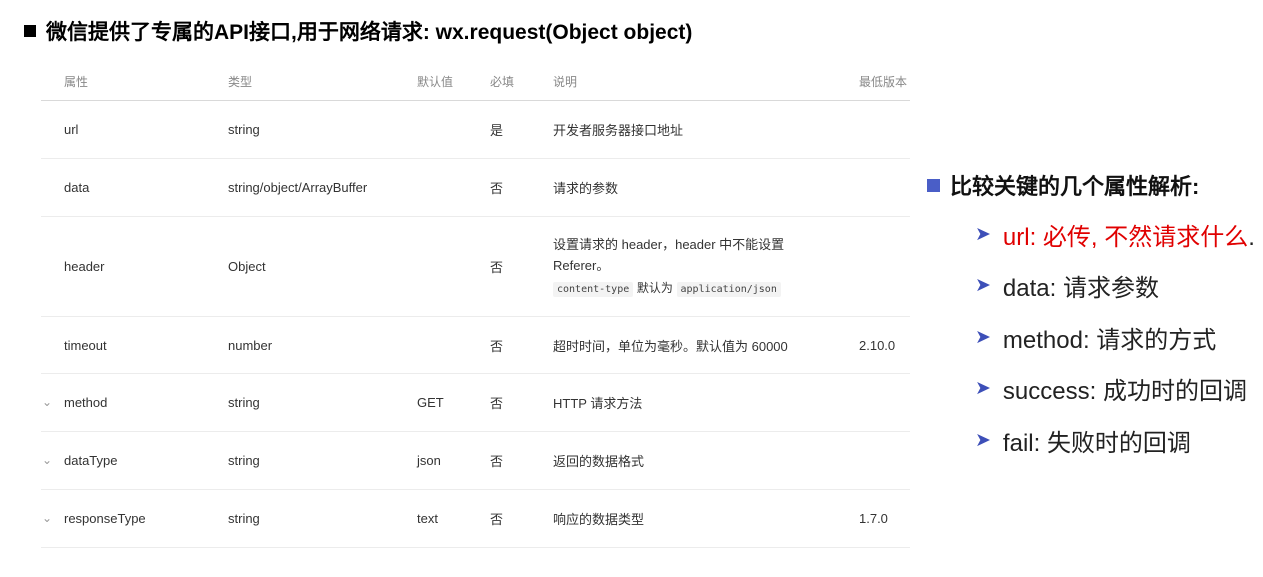 The width and height of the screenshot is (1263, 577). What do you see at coordinates (453, 460) in the screenshot?
I see `cell-default: json` at bounding box center [453, 460].